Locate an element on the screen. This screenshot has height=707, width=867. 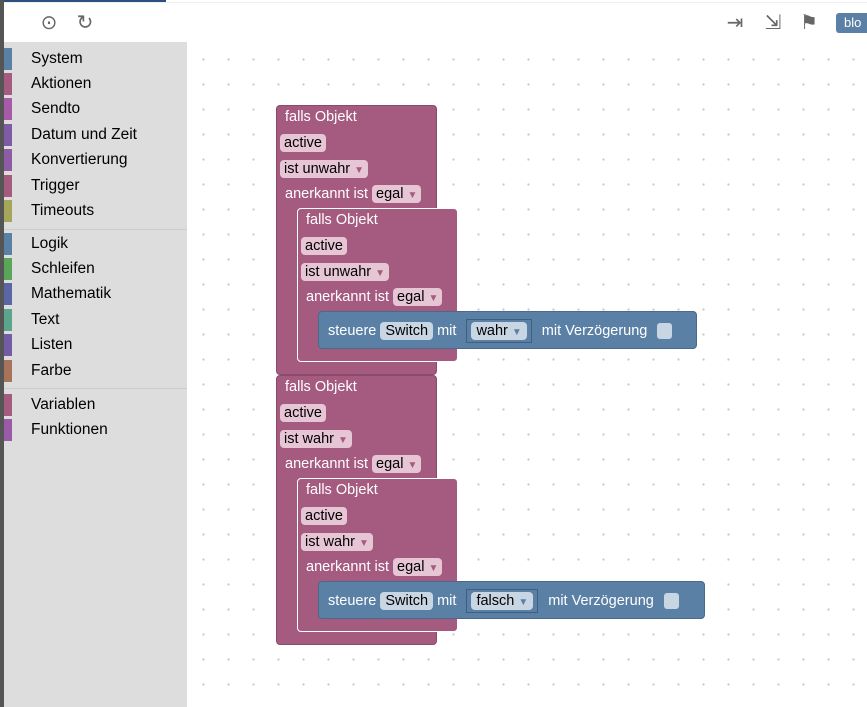
value-slot: wahr ▼ is located at coordinates (499, 331).